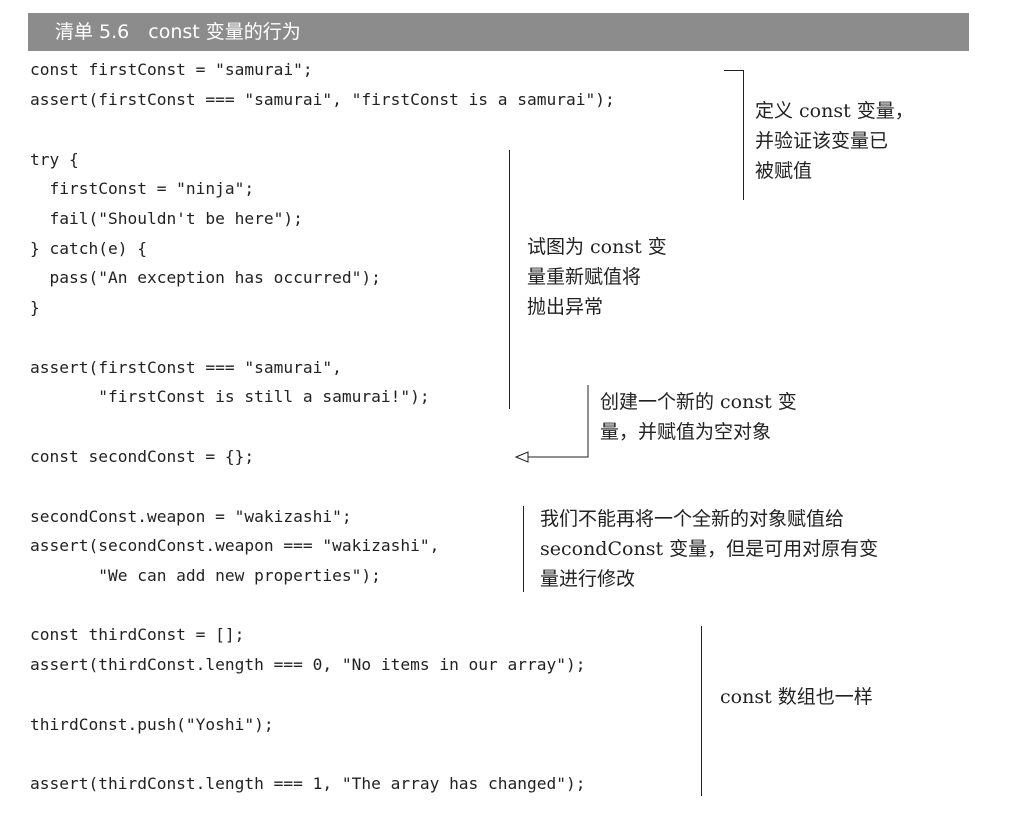 The image size is (1017, 813). What do you see at coordinates (230, 396) in the screenshot?
I see `code-line: "firstConst is still a samurai!");` at bounding box center [230, 396].